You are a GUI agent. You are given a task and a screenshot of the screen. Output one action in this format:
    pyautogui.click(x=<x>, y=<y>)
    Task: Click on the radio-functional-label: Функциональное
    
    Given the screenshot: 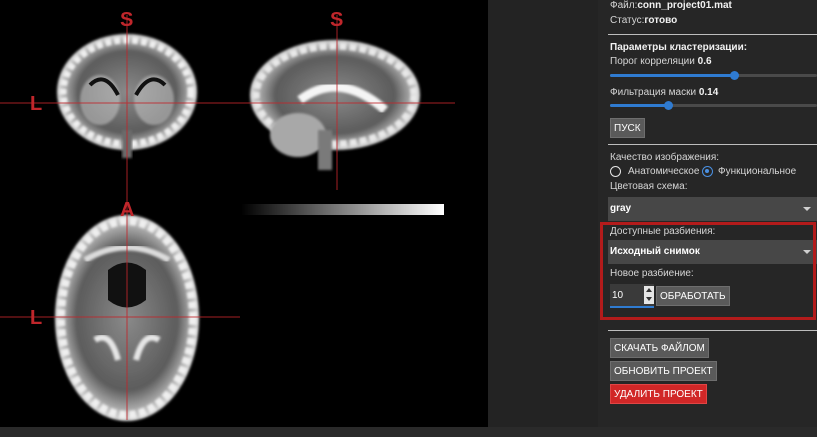 What is the action you would take?
    pyautogui.click(x=757, y=171)
    